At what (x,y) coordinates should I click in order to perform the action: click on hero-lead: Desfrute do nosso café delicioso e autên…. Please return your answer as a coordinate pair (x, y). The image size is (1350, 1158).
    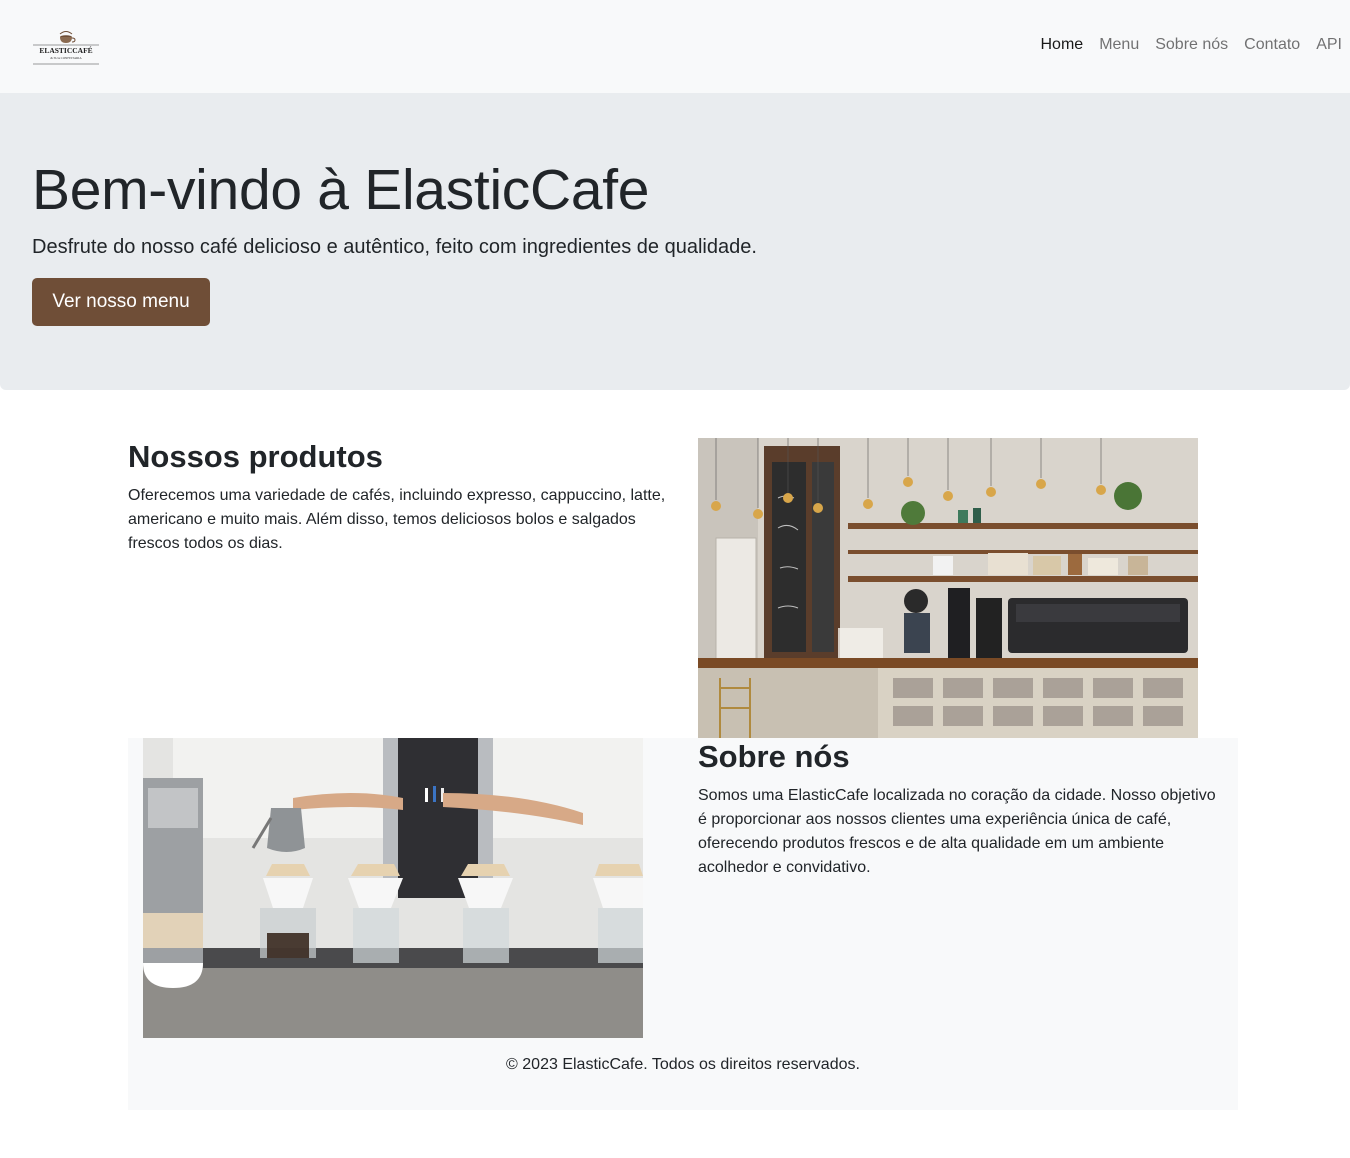
    Looking at the image, I should click on (394, 247).